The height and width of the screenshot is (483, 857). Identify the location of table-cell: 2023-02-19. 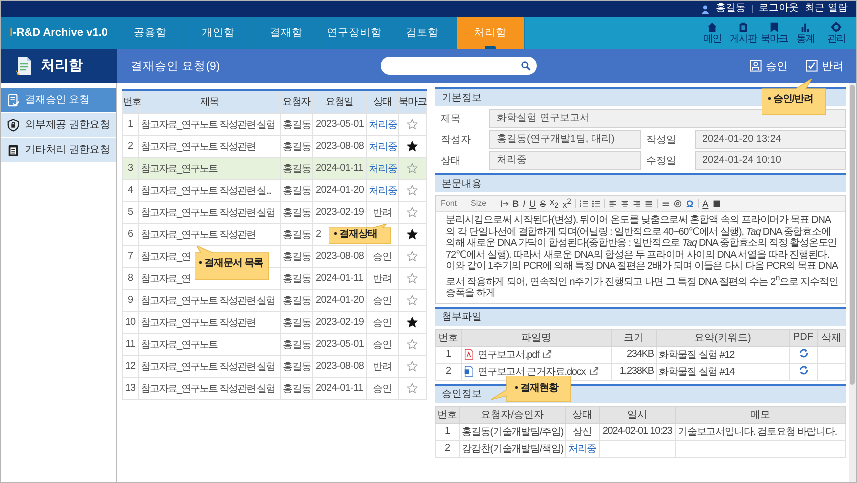
(339, 323).